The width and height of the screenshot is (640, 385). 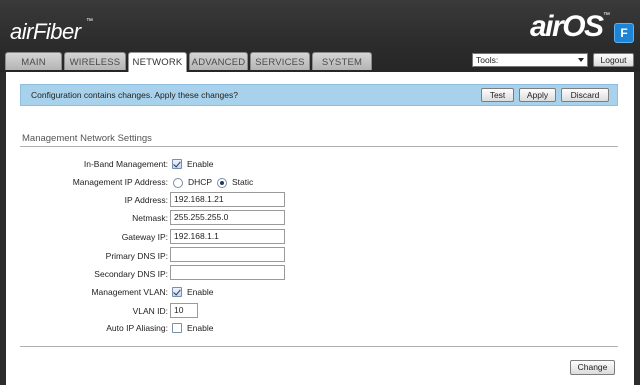 What do you see at coordinates (200, 164) in the screenshot?
I see `inband-enable-label: Enable` at bounding box center [200, 164].